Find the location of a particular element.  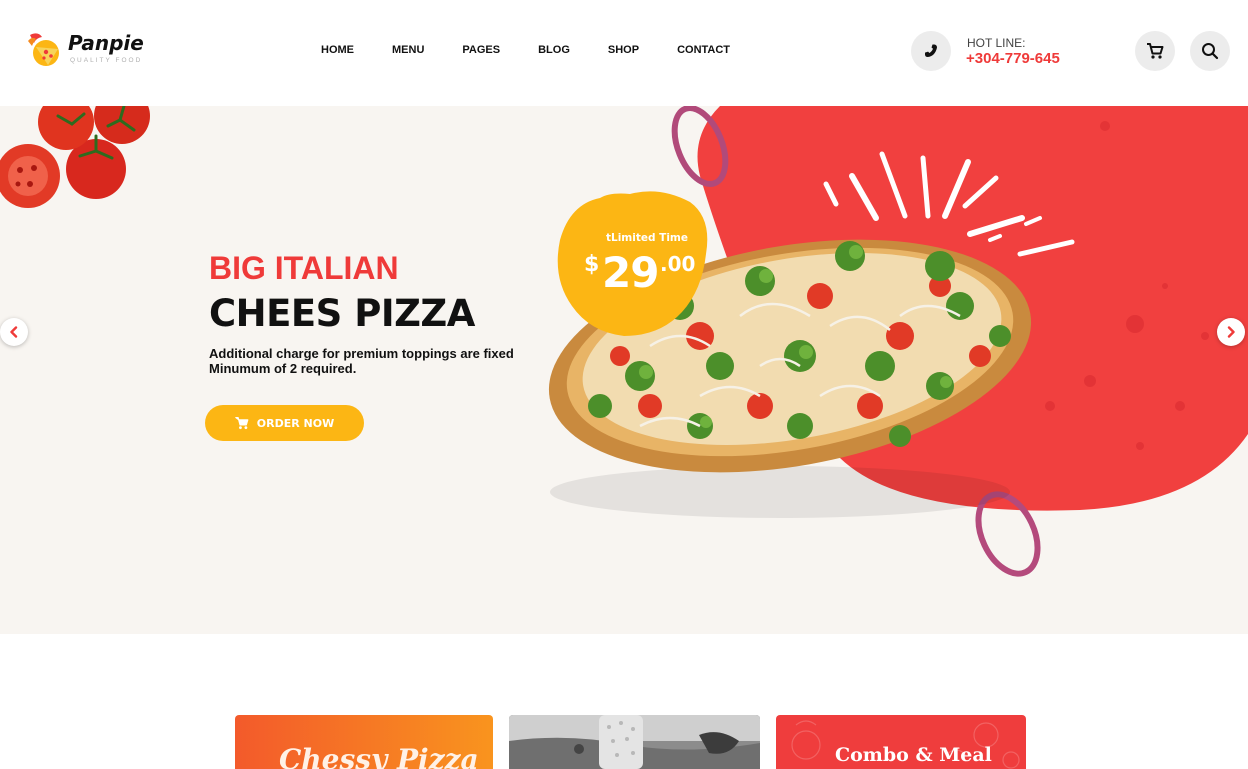

badge-label: tLimited Time is located at coordinates (647, 238).